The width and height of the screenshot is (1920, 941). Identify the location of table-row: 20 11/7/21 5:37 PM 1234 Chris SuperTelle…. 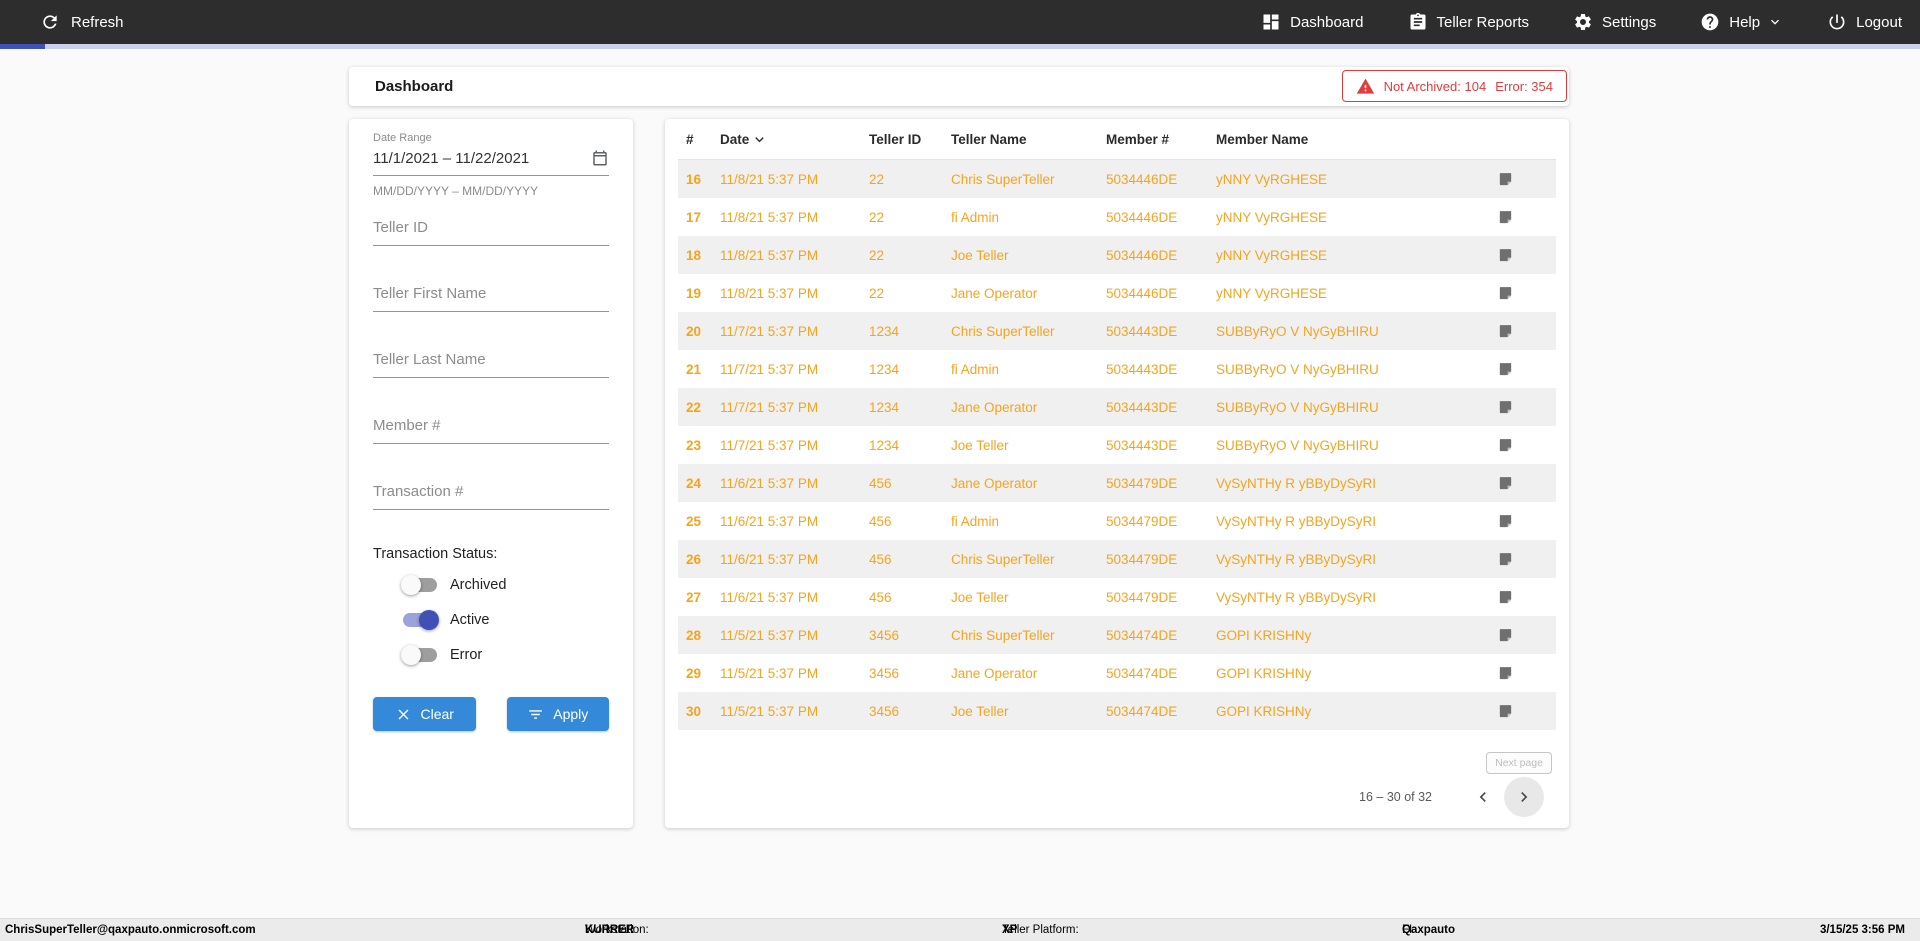
(1117, 331).